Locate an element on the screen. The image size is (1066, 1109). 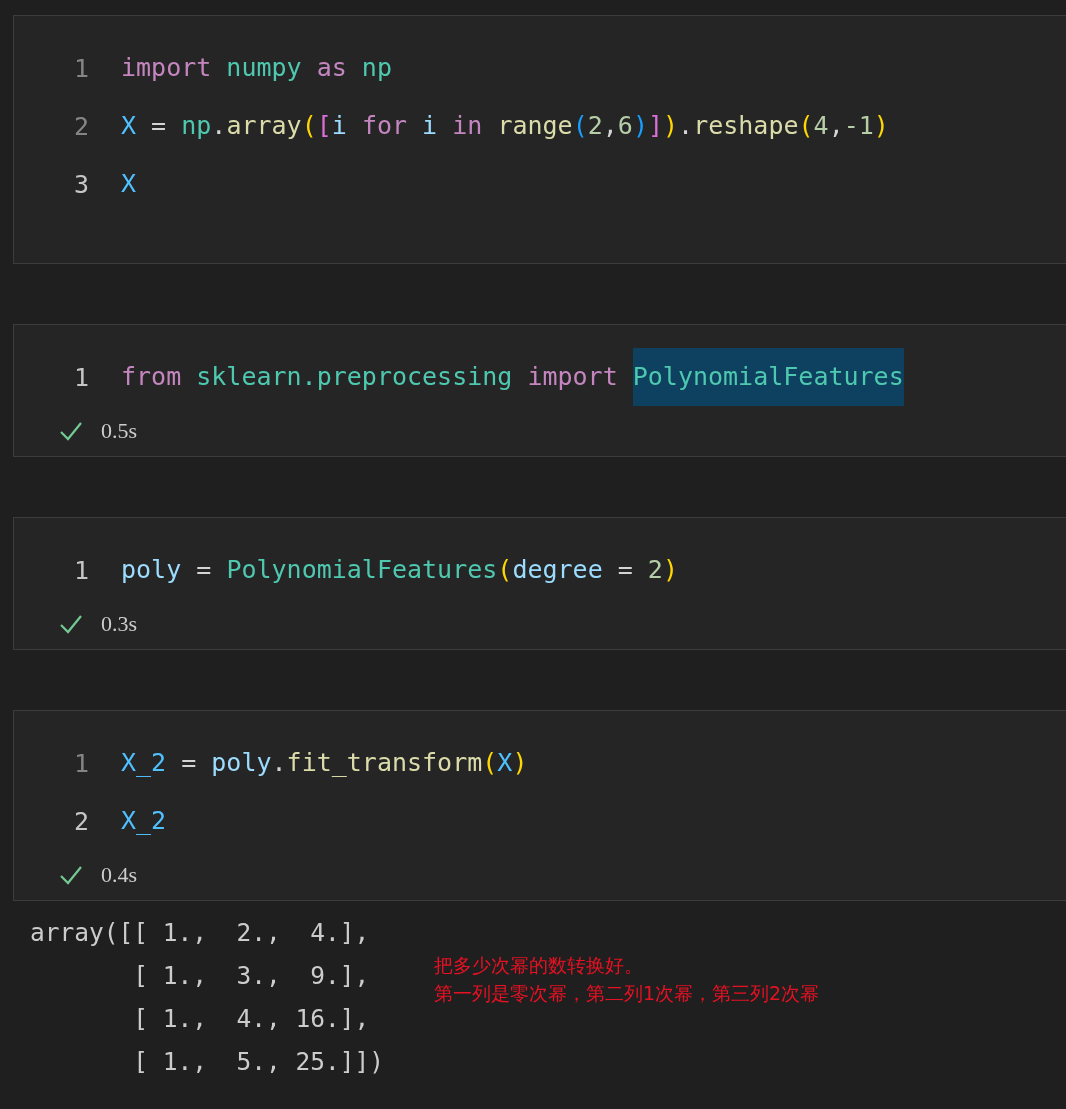
annotation-text: 把多少次幂的数转换好。 is located at coordinates (539, 965).